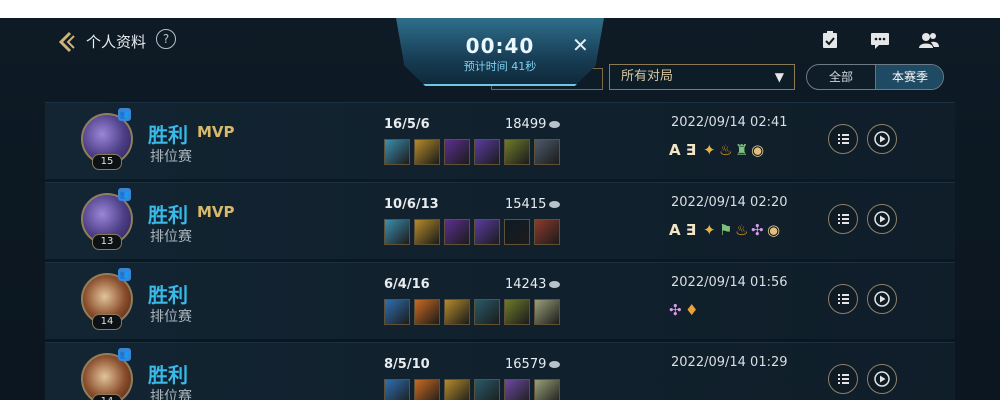  What do you see at coordinates (116, 42) in the screenshot?
I see `page-title: 个人资料` at bounding box center [116, 42].